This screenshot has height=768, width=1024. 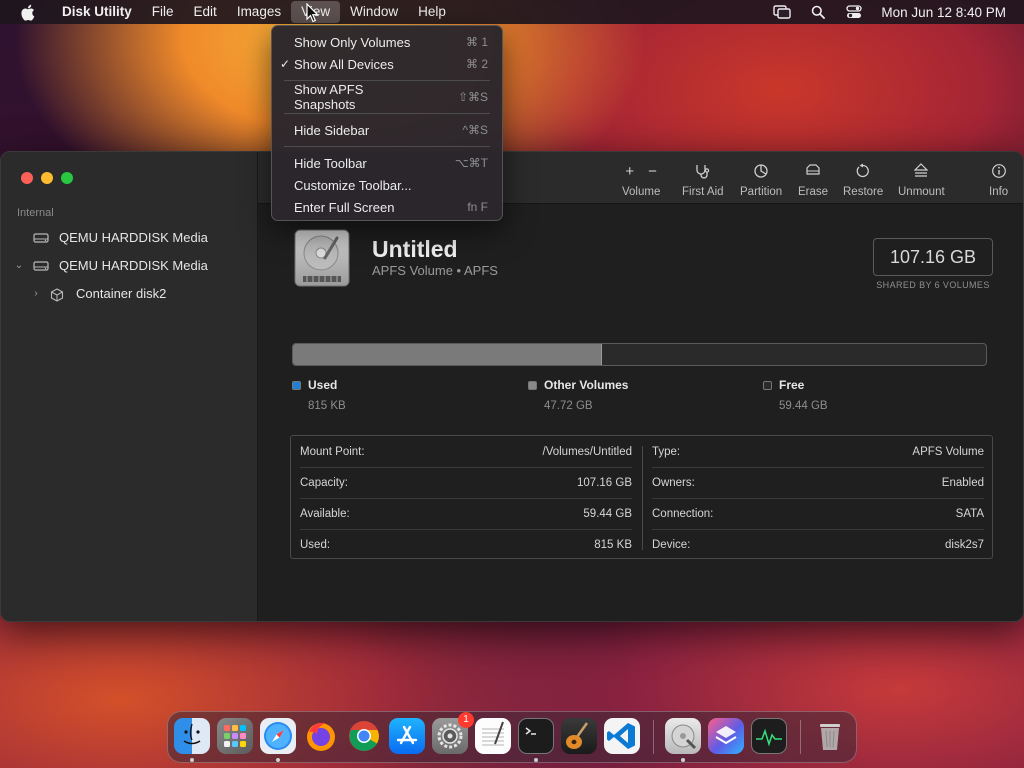 What do you see at coordinates (683, 736) in the screenshot?
I see `disk-utility-icon` at bounding box center [683, 736].